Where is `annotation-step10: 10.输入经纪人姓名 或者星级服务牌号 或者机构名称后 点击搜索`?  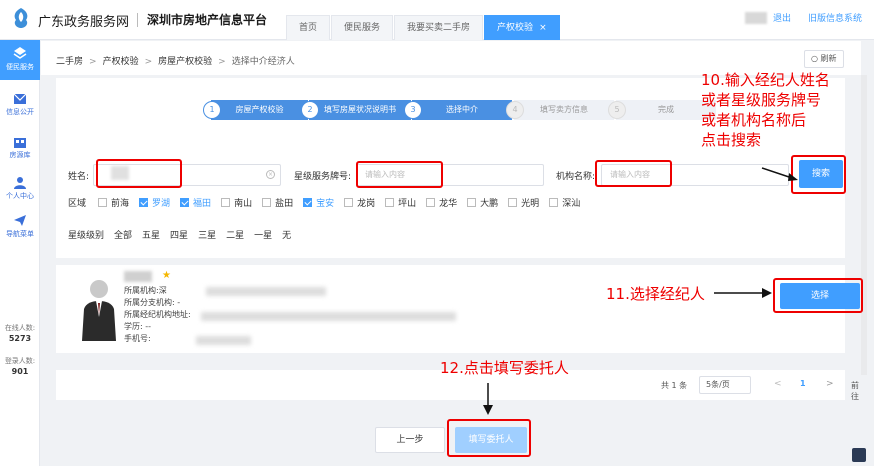 annotation-step10: 10.输入经纪人姓名 或者星级服务牌号 或者机构名称后 点击搜索 is located at coordinates (765, 110).